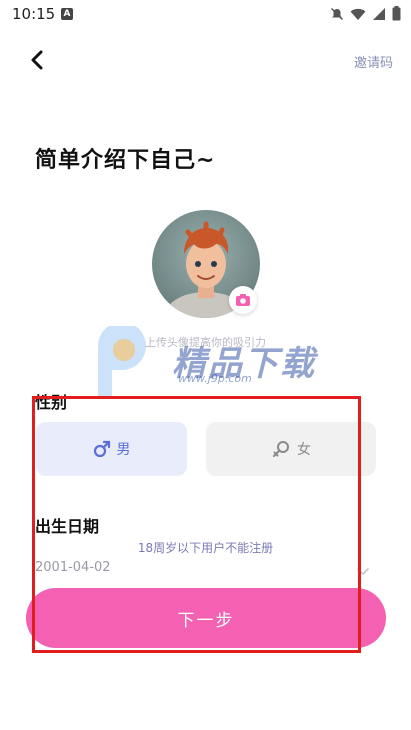 Image resolution: width=411 pixels, height=730 pixels. What do you see at coordinates (205, 548) in the screenshot?
I see `age-restriction-note: 18周岁以下用户不能注册` at bounding box center [205, 548].